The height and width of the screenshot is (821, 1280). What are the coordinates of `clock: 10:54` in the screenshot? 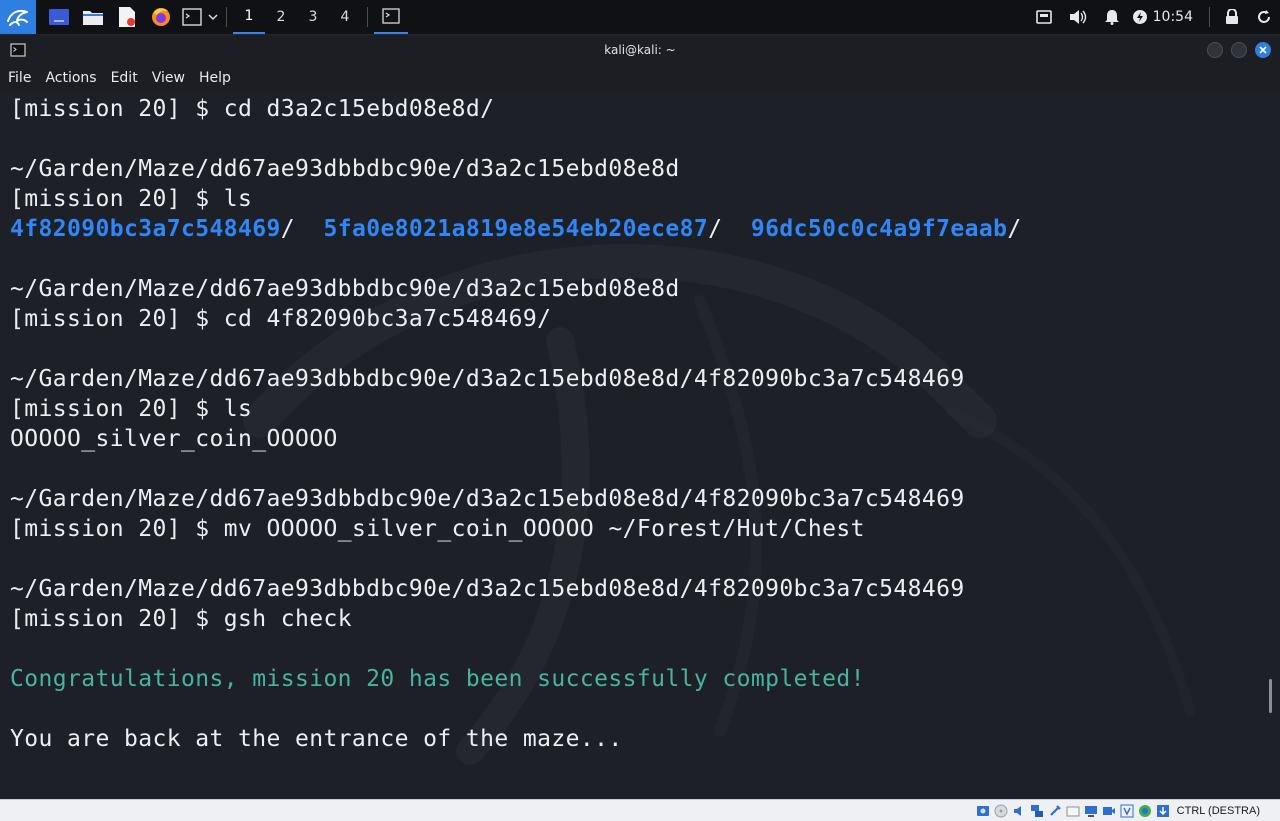 It's located at (1173, 17).